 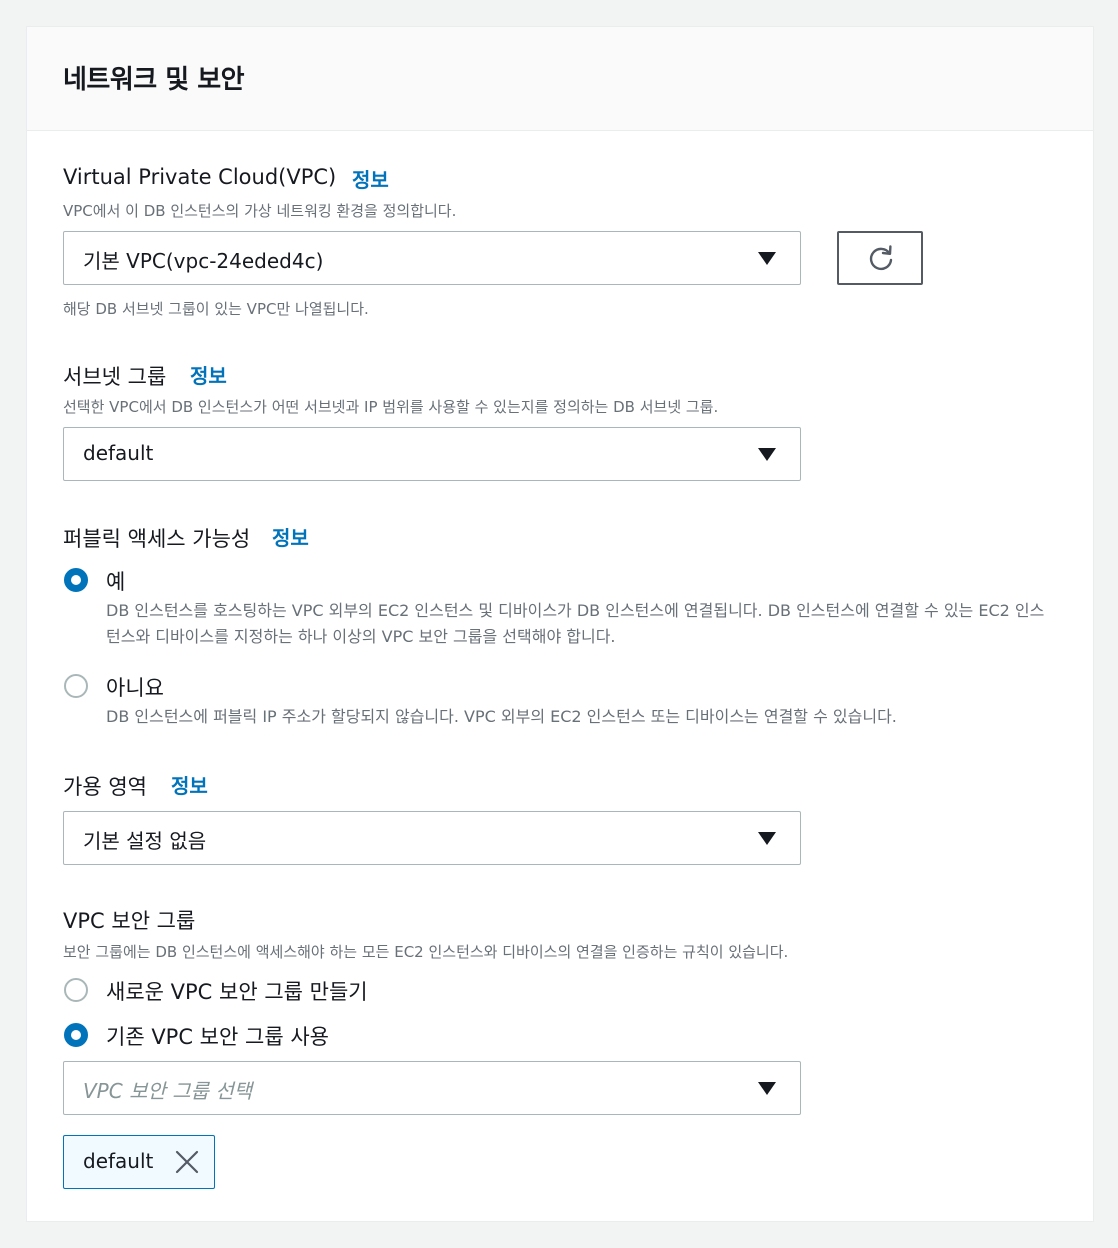 I want to click on vpc-hint: 해당 DB 서브넷 그룹이 있는 VPC만 나열됩니다., so click(x=216, y=309).